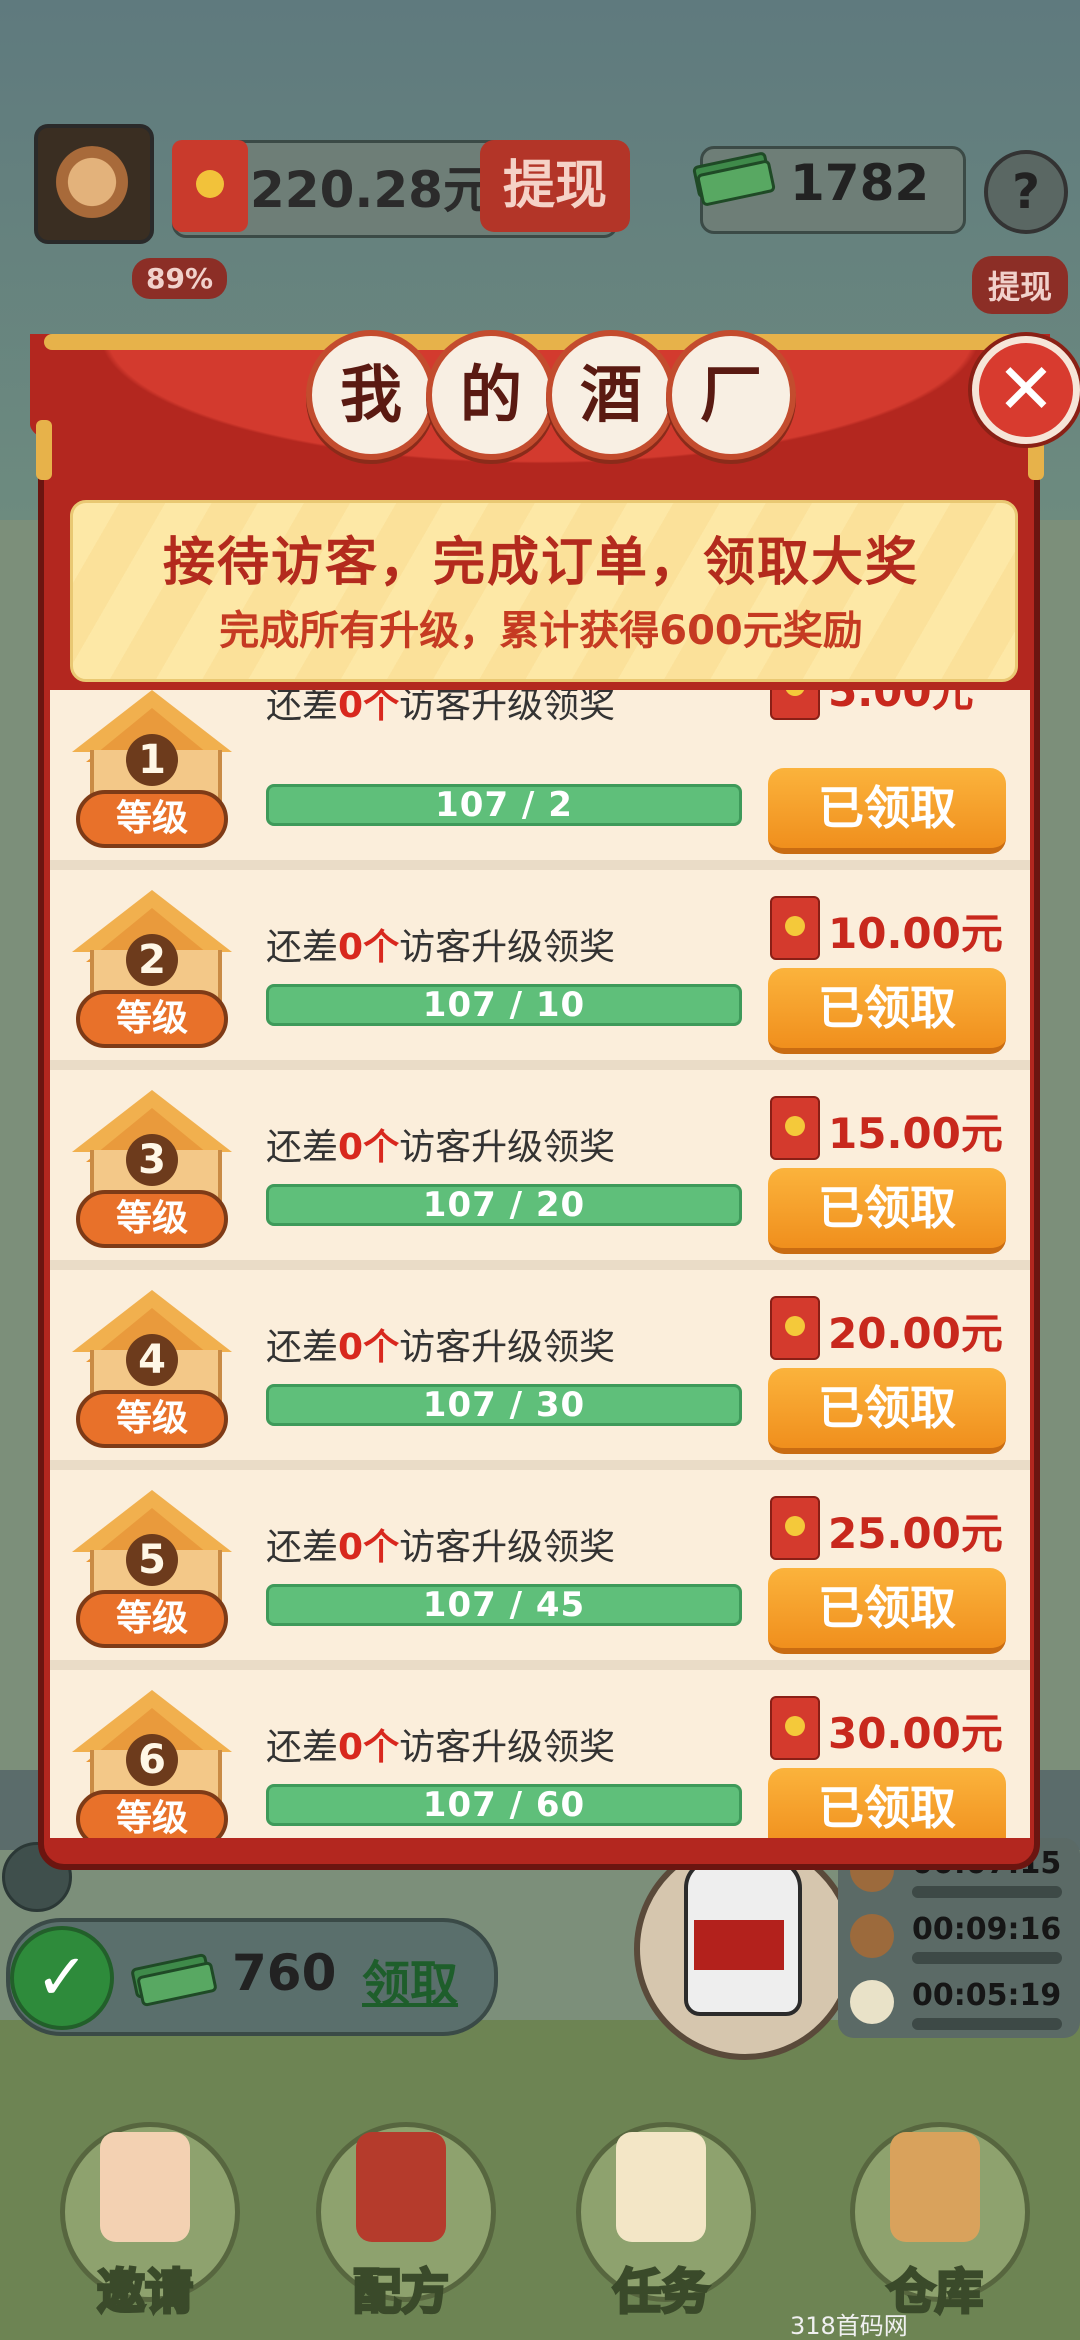 The width and height of the screenshot is (1080, 2340). Describe the element at coordinates (284, 1973) in the screenshot. I see `collect-amount: 760` at that location.